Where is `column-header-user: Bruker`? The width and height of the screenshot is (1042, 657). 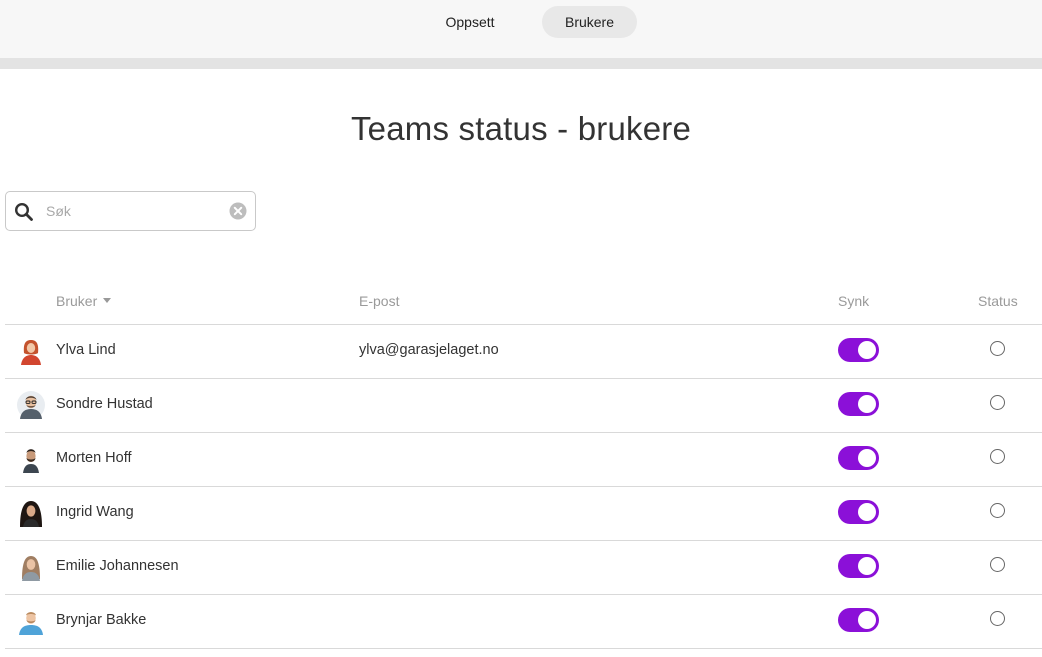
column-header-user: Bruker is located at coordinates (84, 301).